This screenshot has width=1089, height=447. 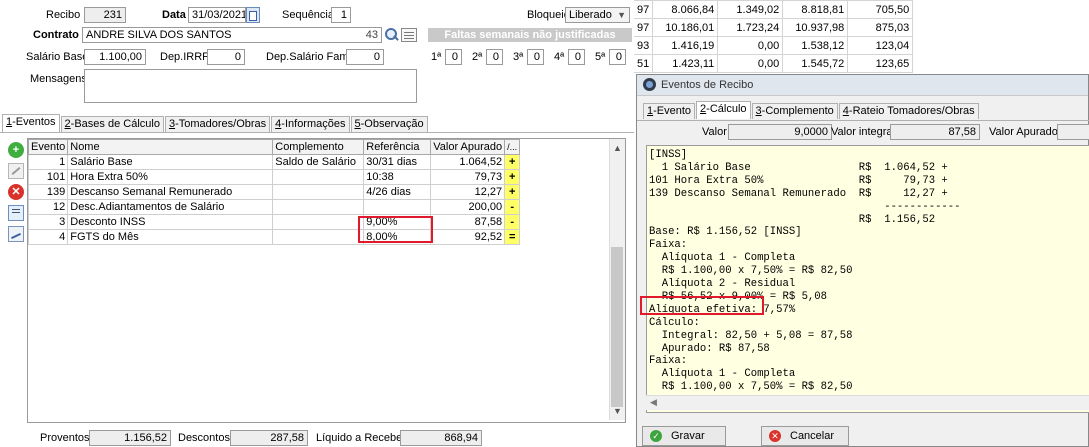 What do you see at coordinates (669, 111) in the screenshot?
I see `dialog-tab-1: 1-Evento` at bounding box center [669, 111].